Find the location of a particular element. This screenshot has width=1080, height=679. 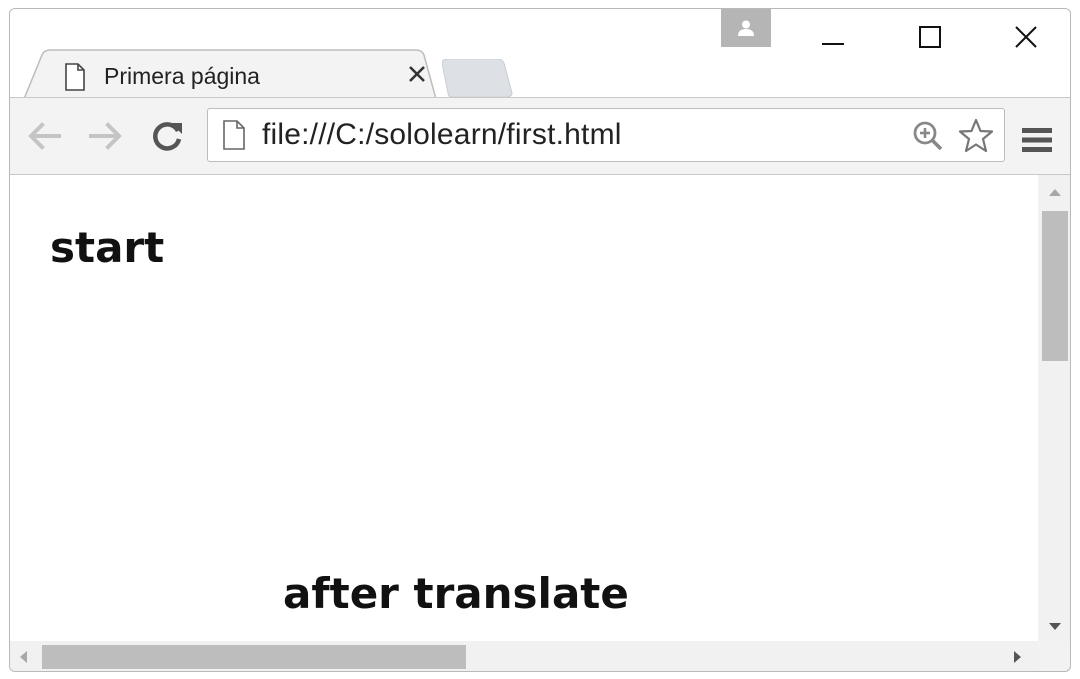

person-icon is located at coordinates (746, 28).